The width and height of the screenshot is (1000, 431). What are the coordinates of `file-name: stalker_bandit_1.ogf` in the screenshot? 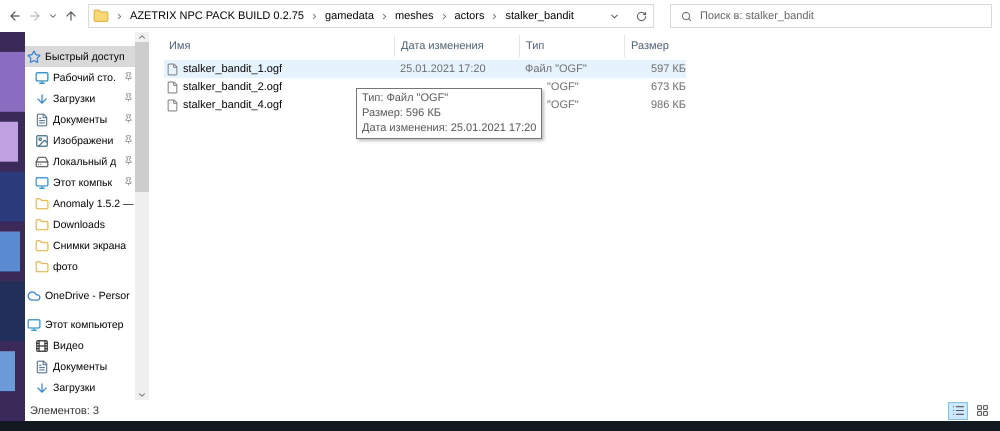 It's located at (232, 69).